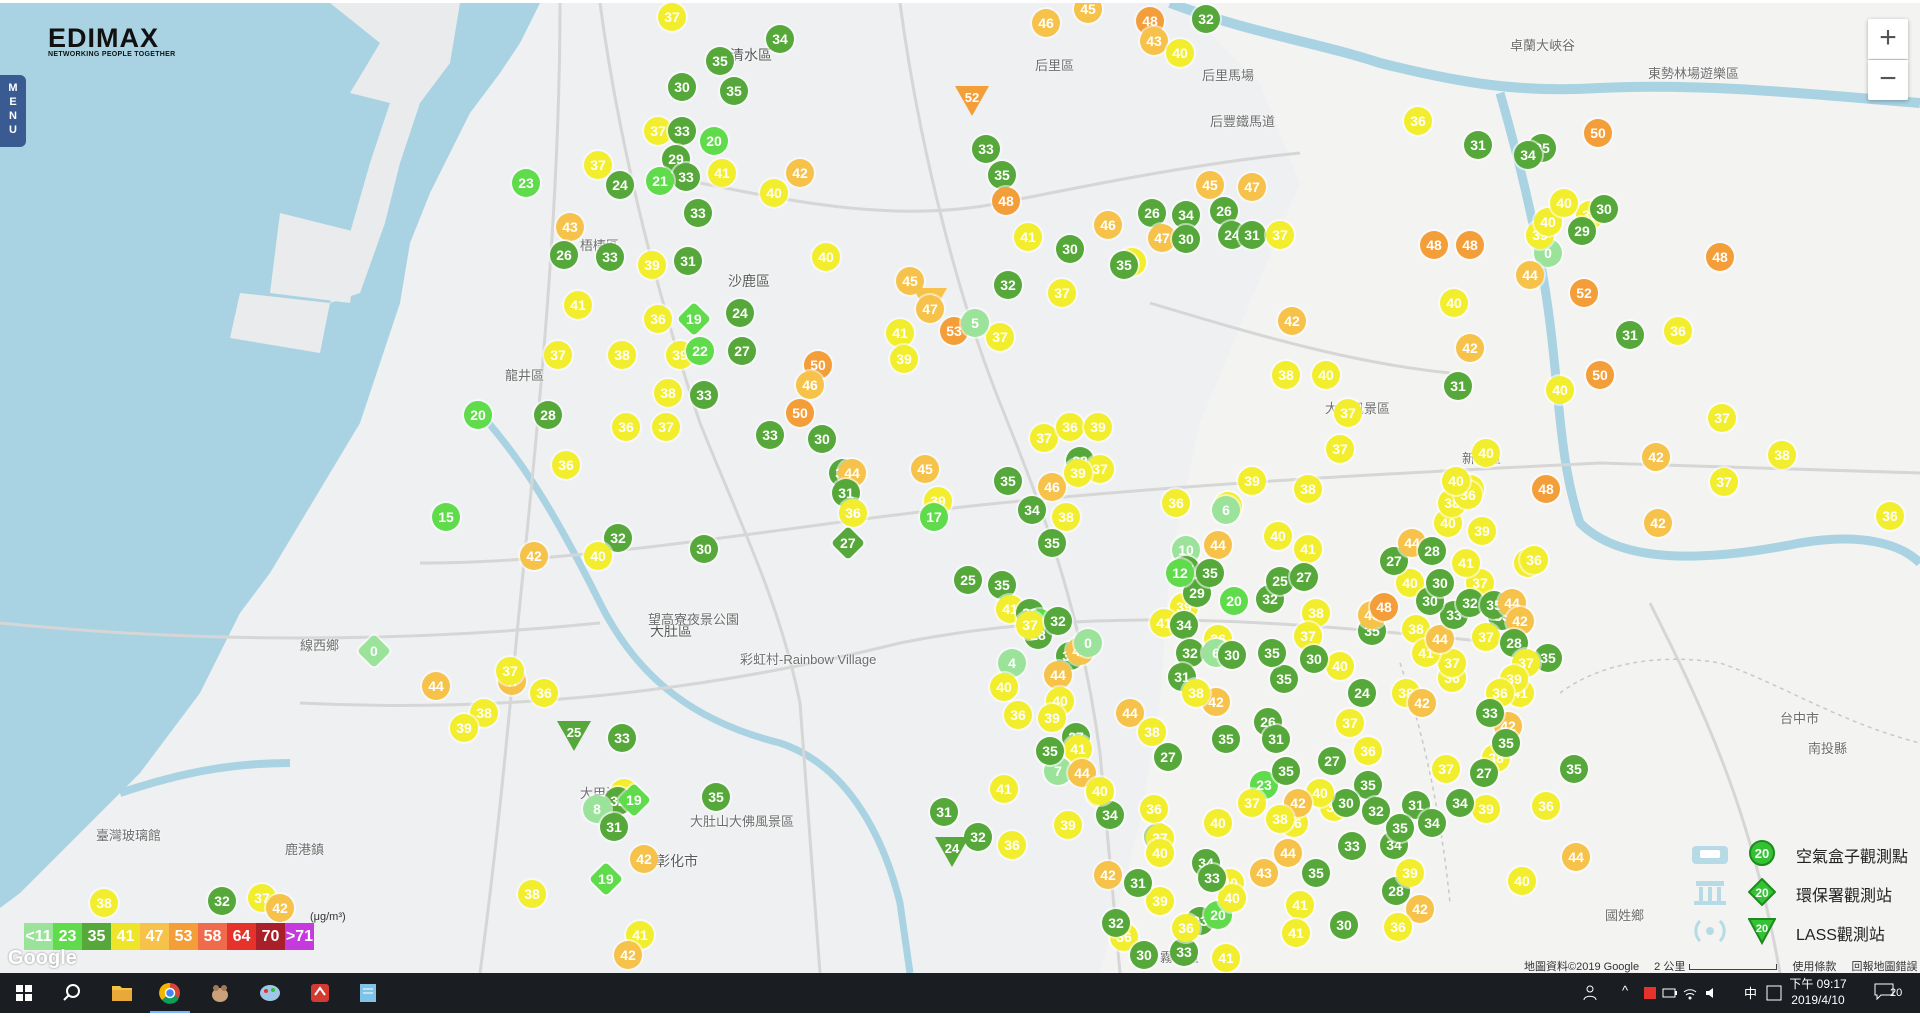 The image size is (1920, 1018). I want to click on volume-icon, so click(1712, 993).